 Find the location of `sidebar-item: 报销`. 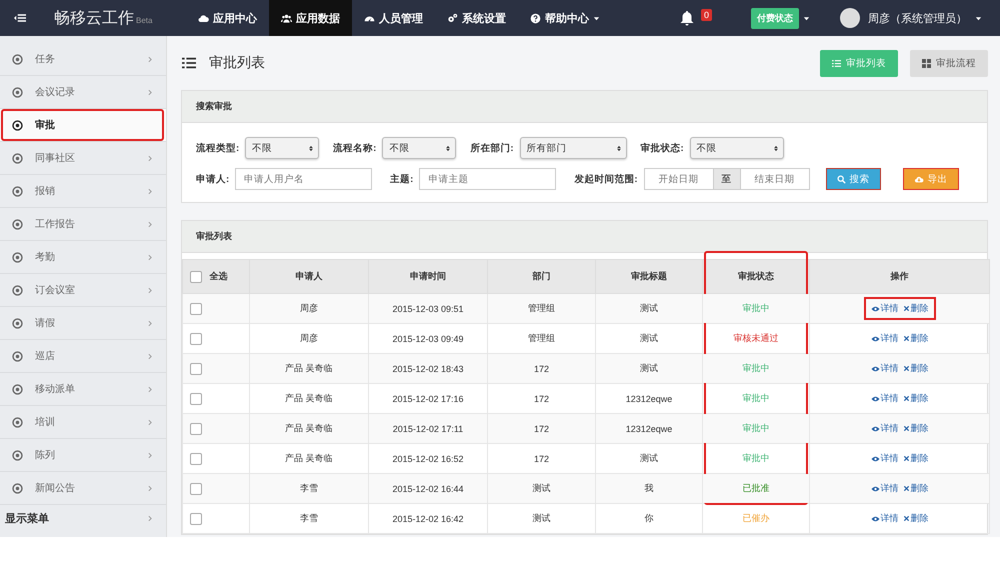

sidebar-item: 报销 is located at coordinates (83, 191).